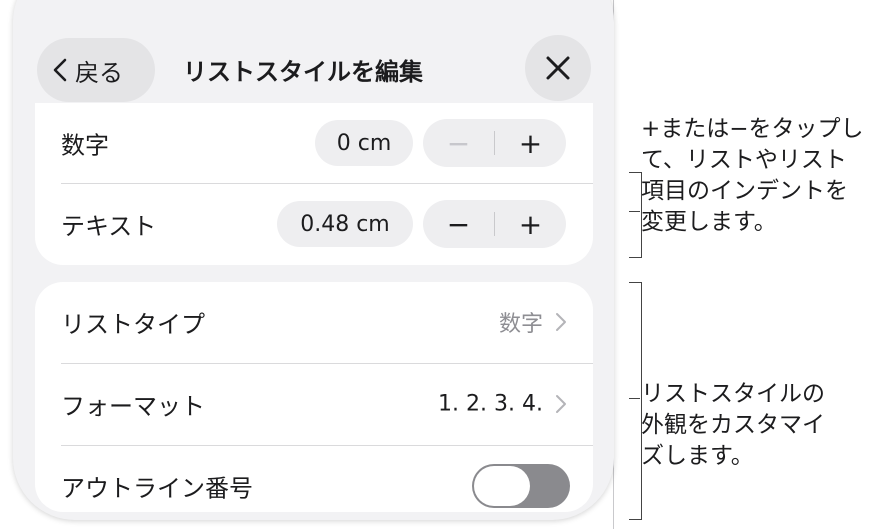 This screenshot has height=529, width=894. I want to click on style-callout-line: リストスタイルの, so click(733, 394).